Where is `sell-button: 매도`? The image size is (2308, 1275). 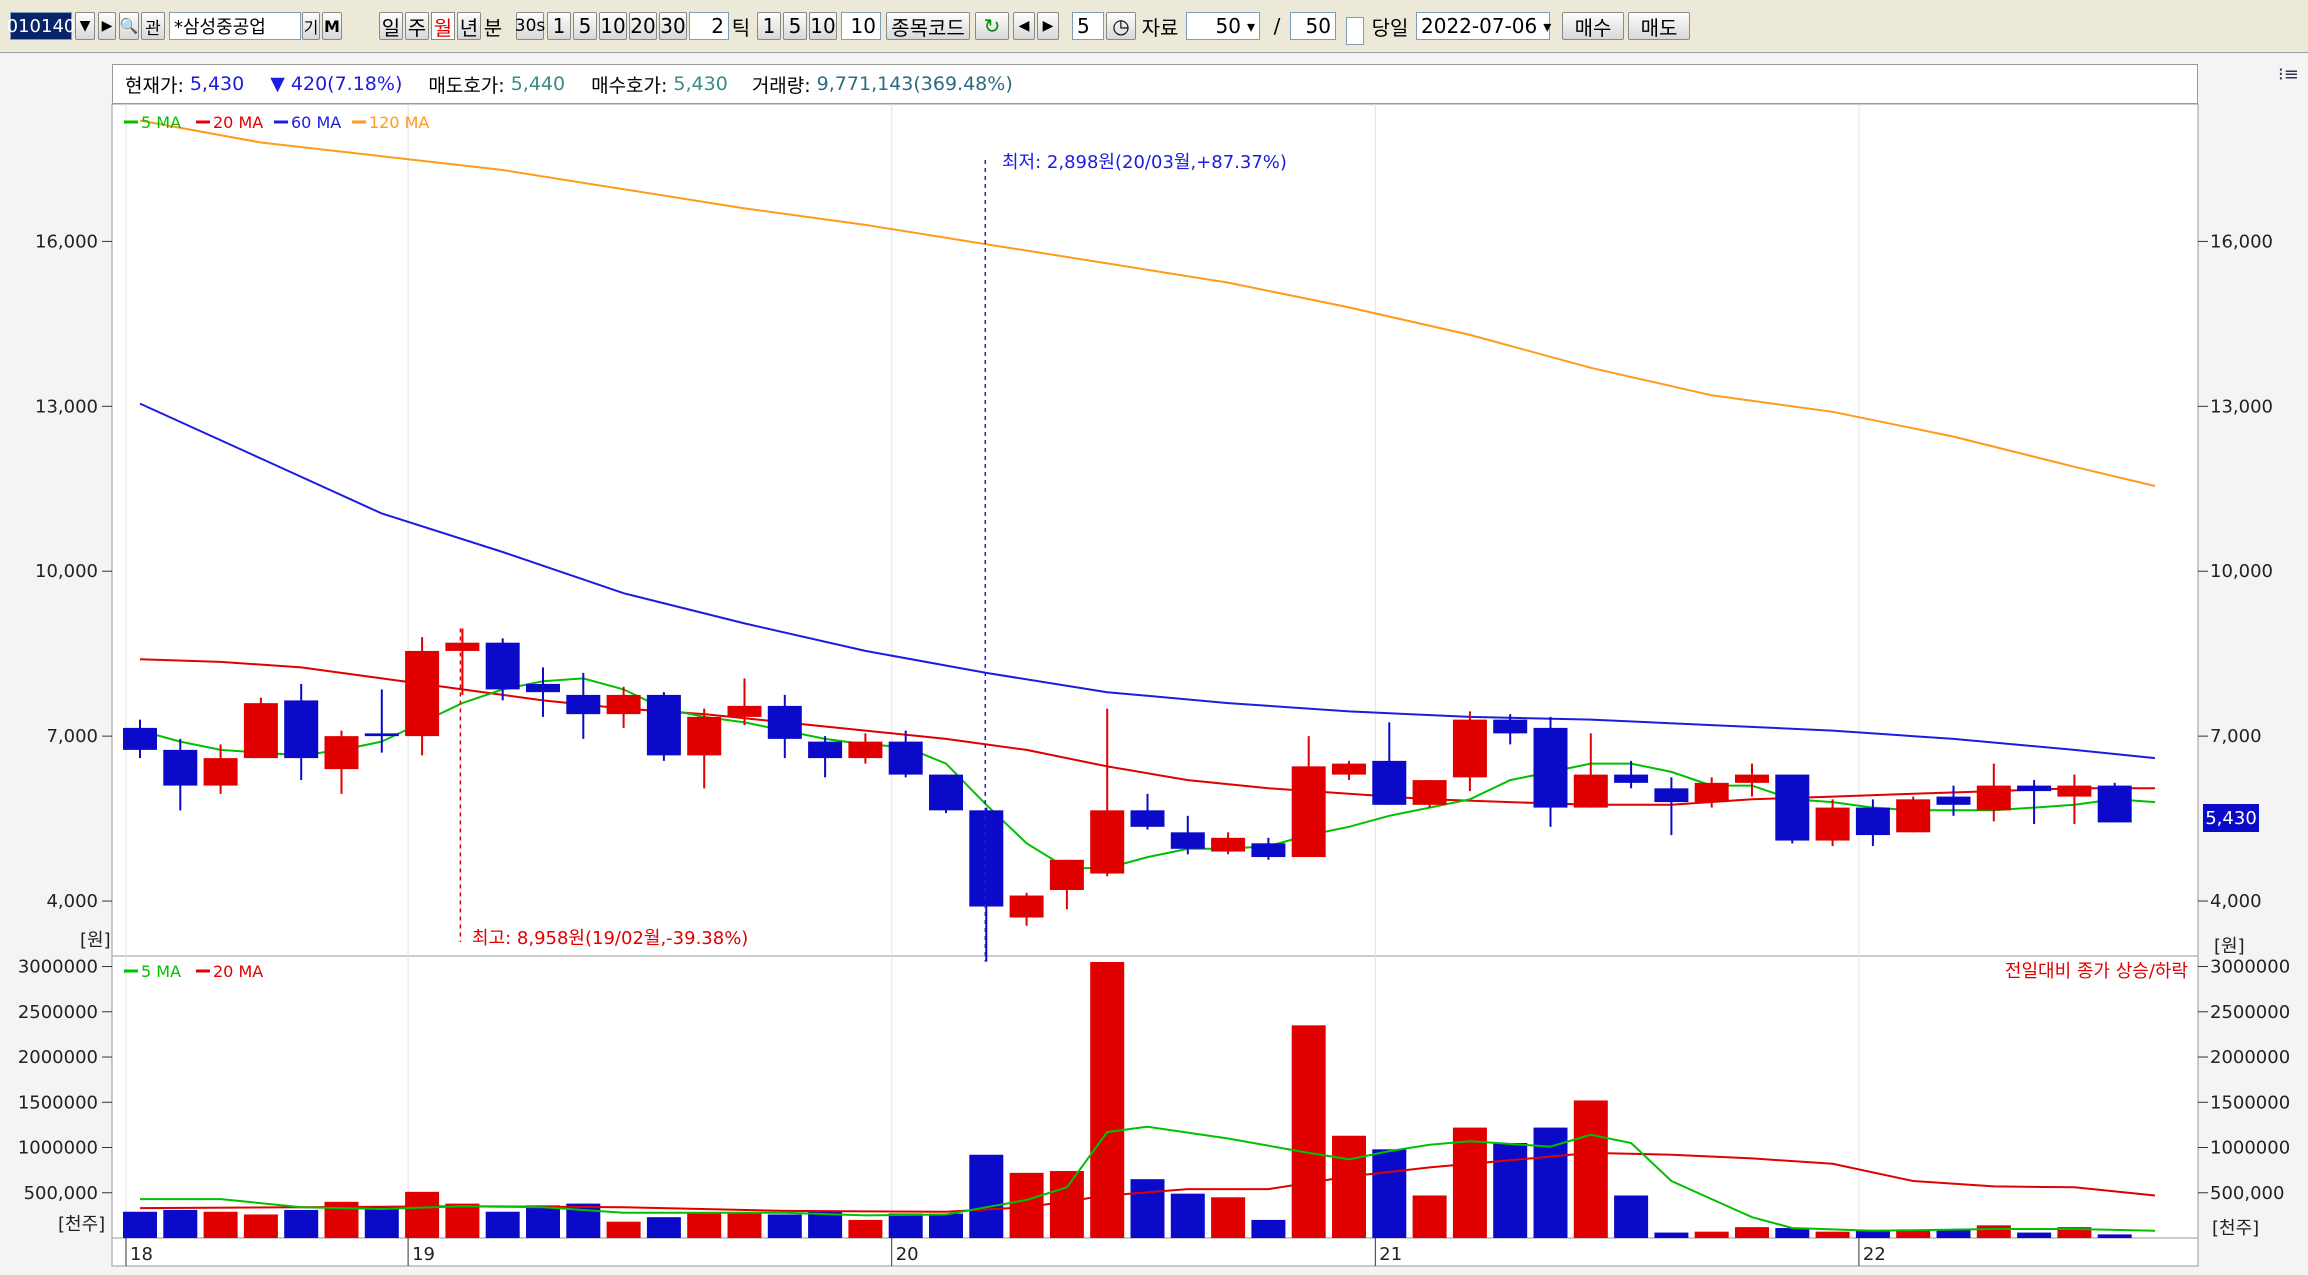 sell-button: 매도 is located at coordinates (1659, 26).